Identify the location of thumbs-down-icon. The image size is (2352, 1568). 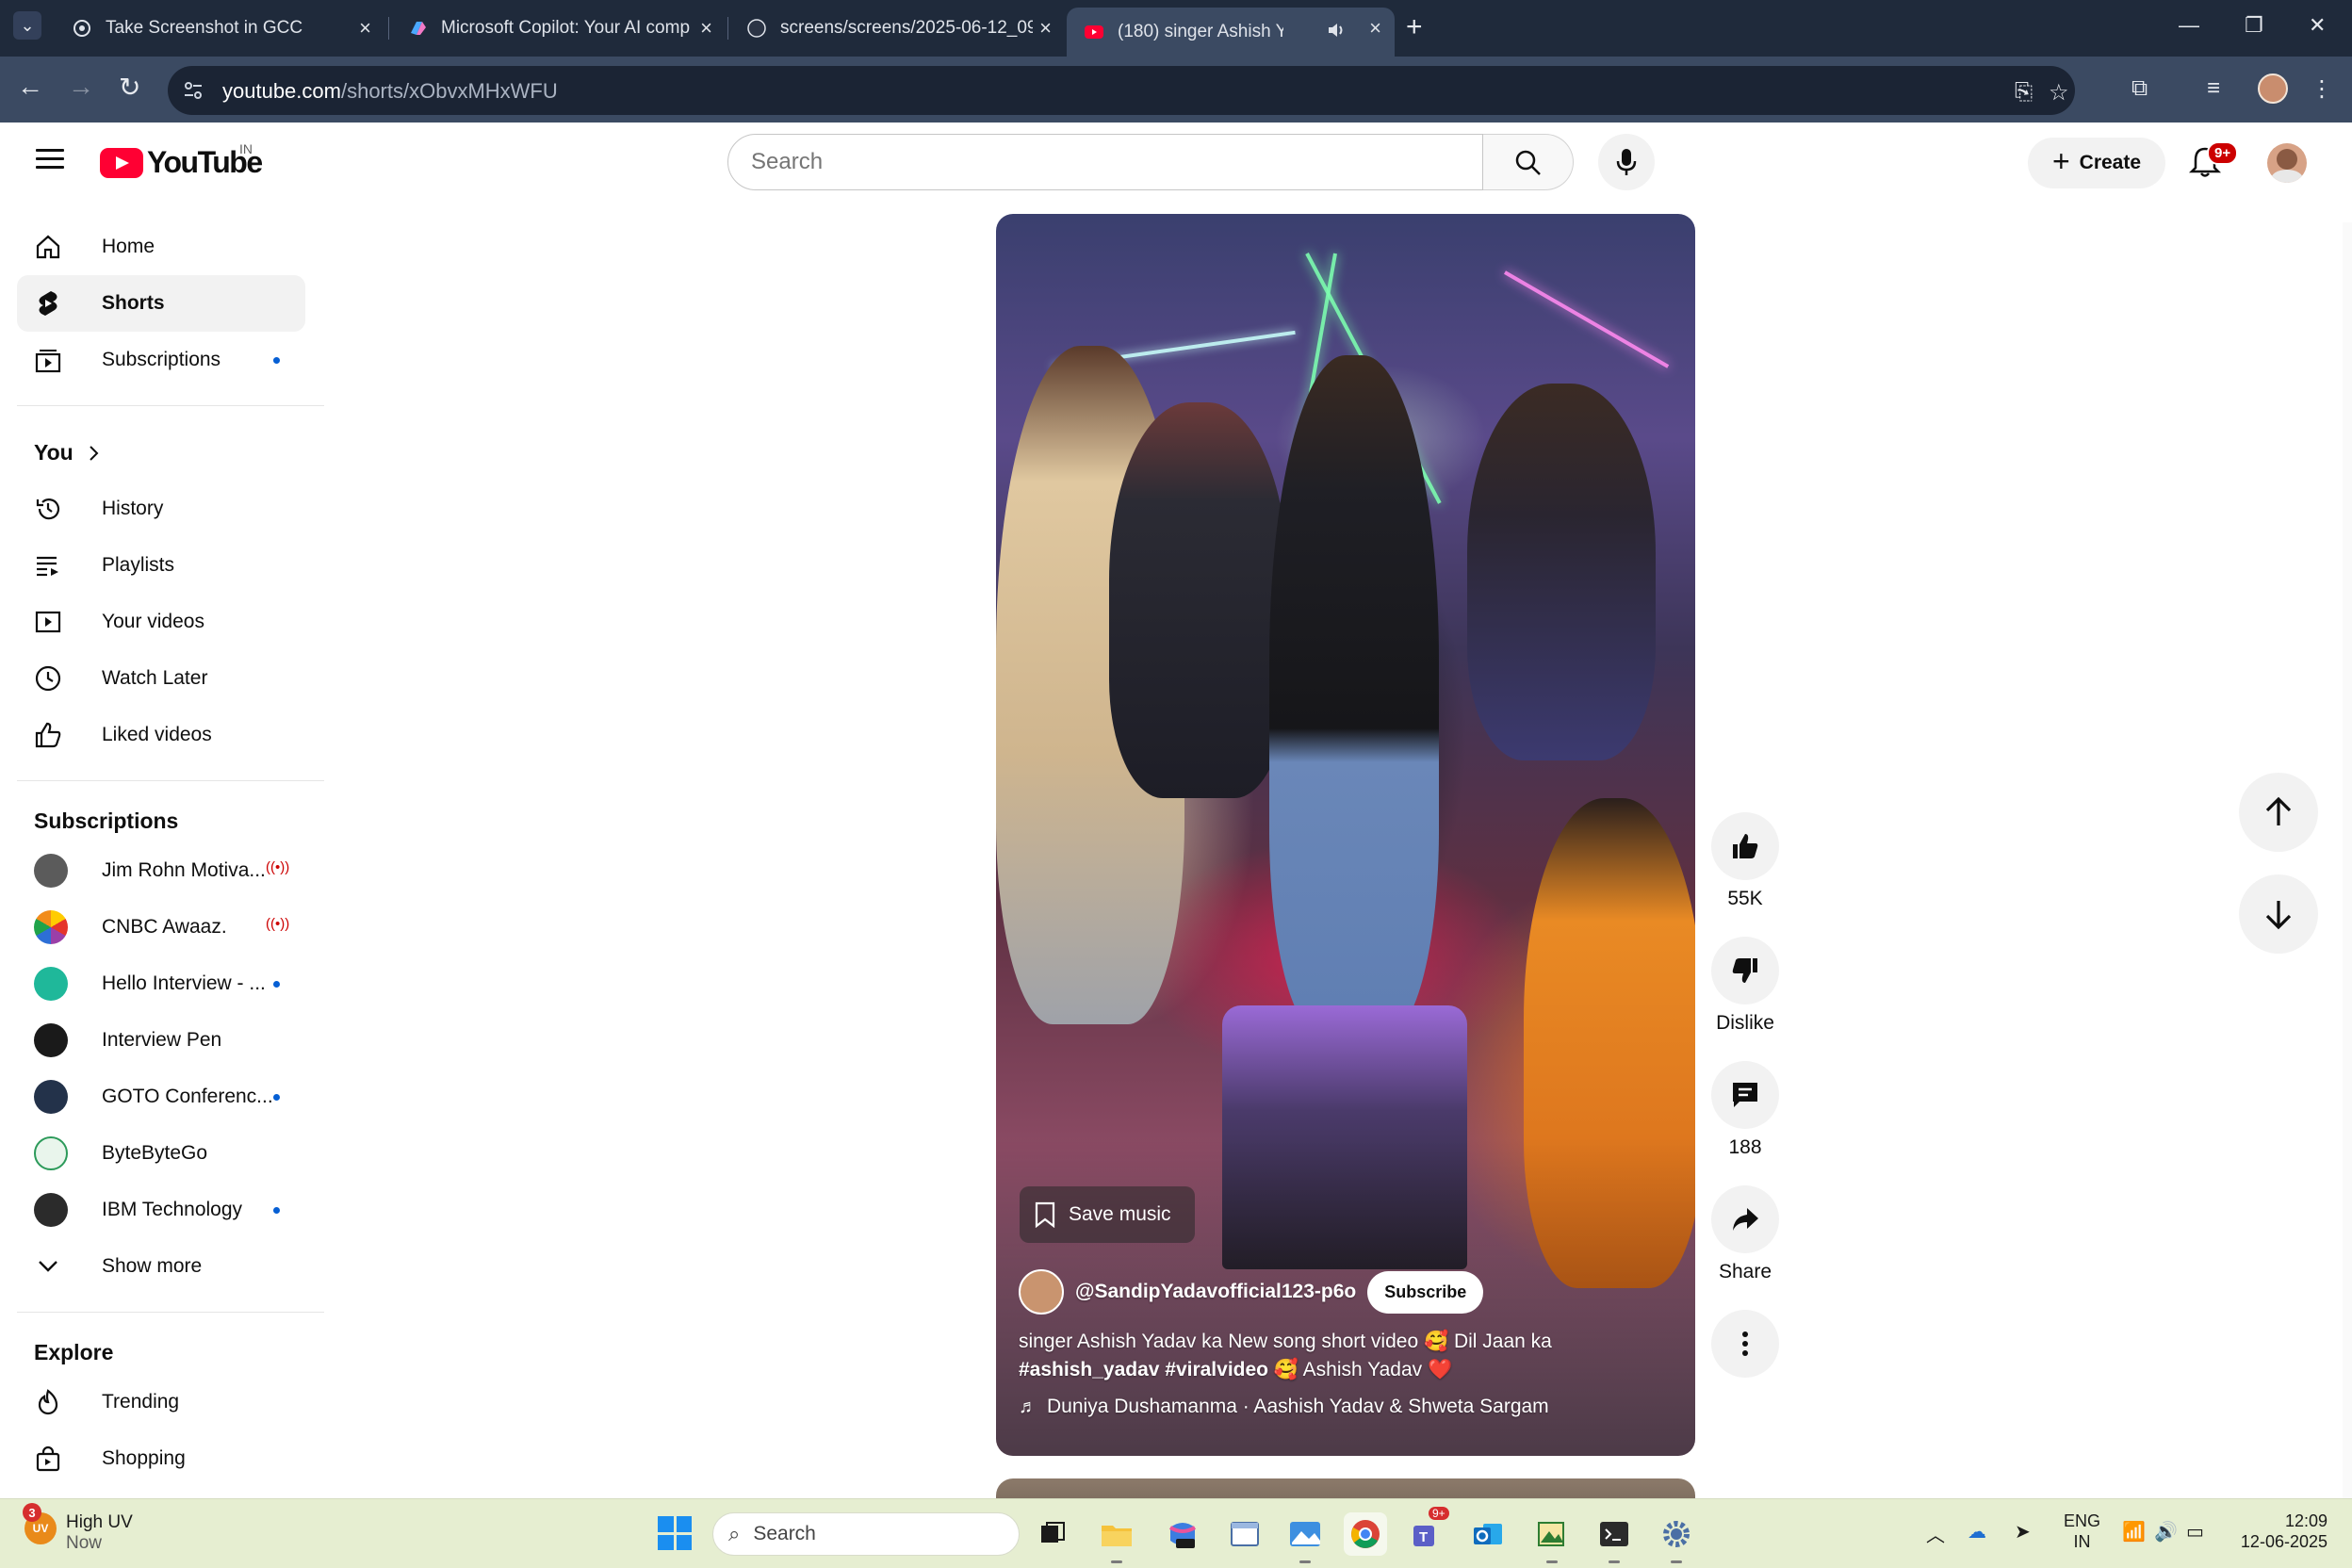
(1745, 970).